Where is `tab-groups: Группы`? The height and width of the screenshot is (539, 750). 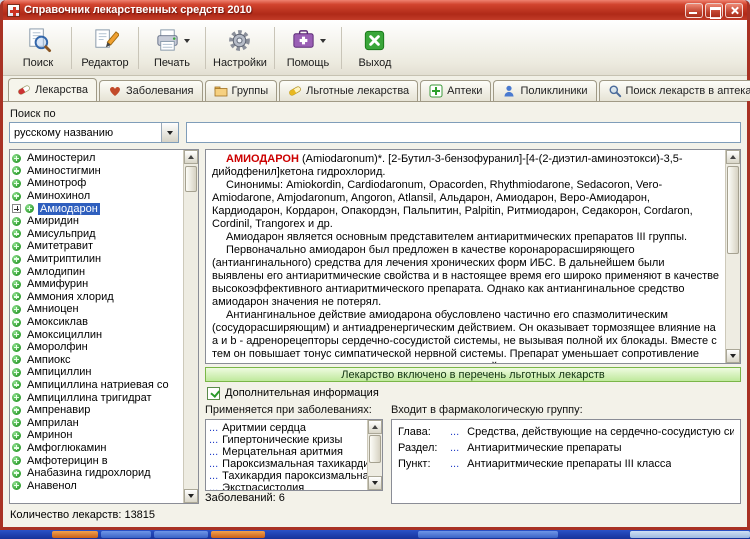
tab-groups: Группы is located at coordinates (241, 90).